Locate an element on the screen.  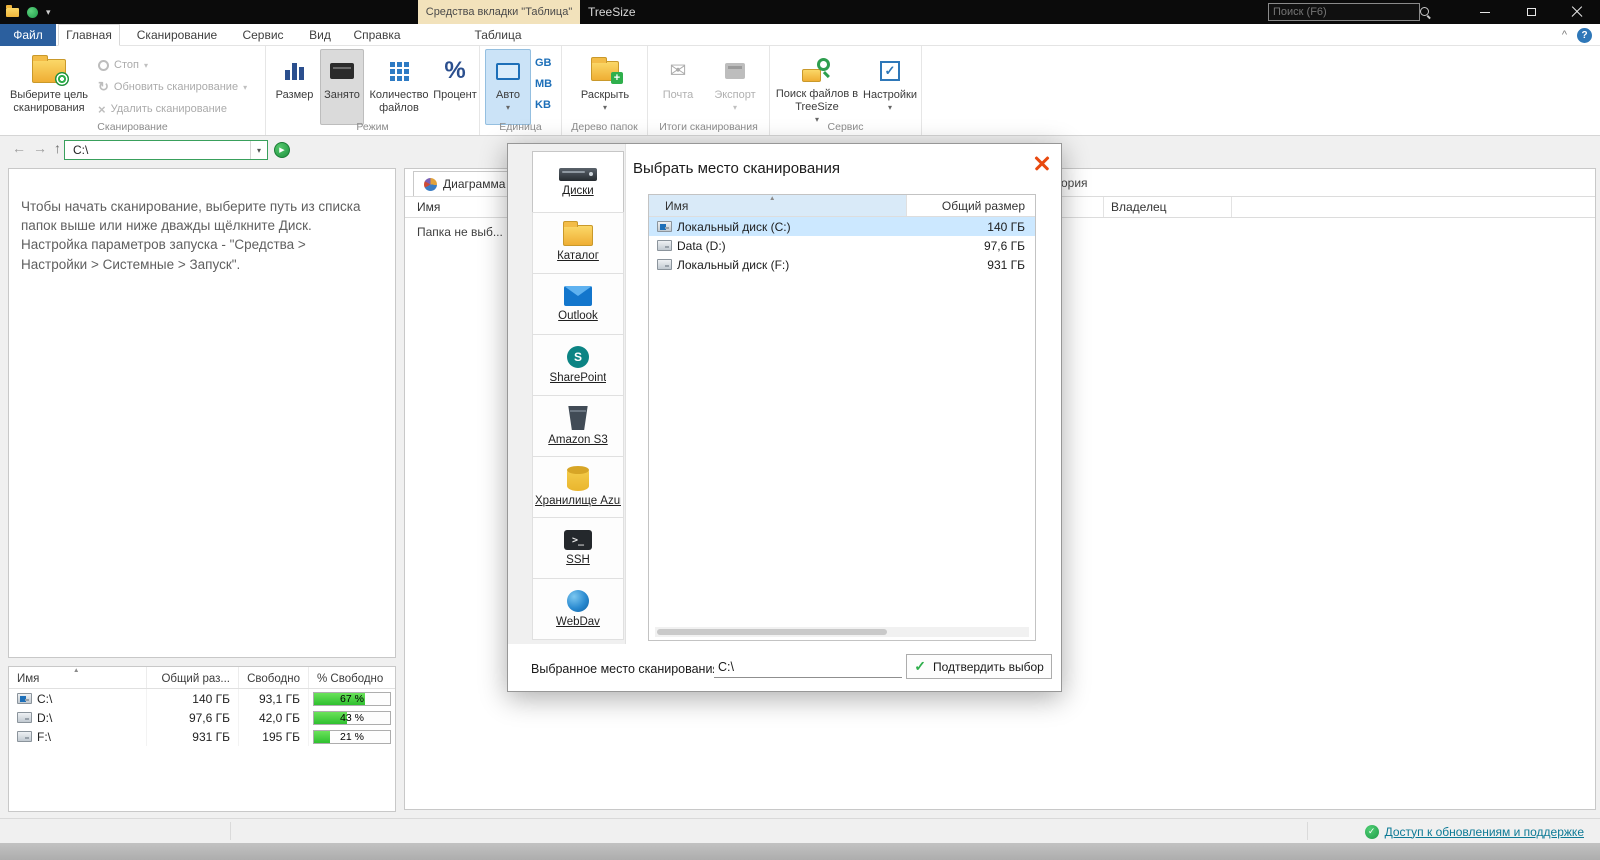
titlebar-search is located at coordinates (1348, 12).